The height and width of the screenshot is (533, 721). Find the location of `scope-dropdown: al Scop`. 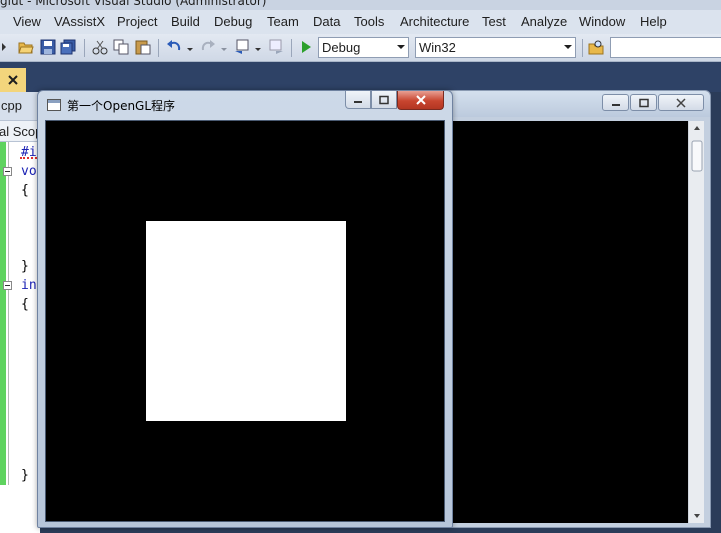

scope-dropdown: al Scop is located at coordinates (20, 131).